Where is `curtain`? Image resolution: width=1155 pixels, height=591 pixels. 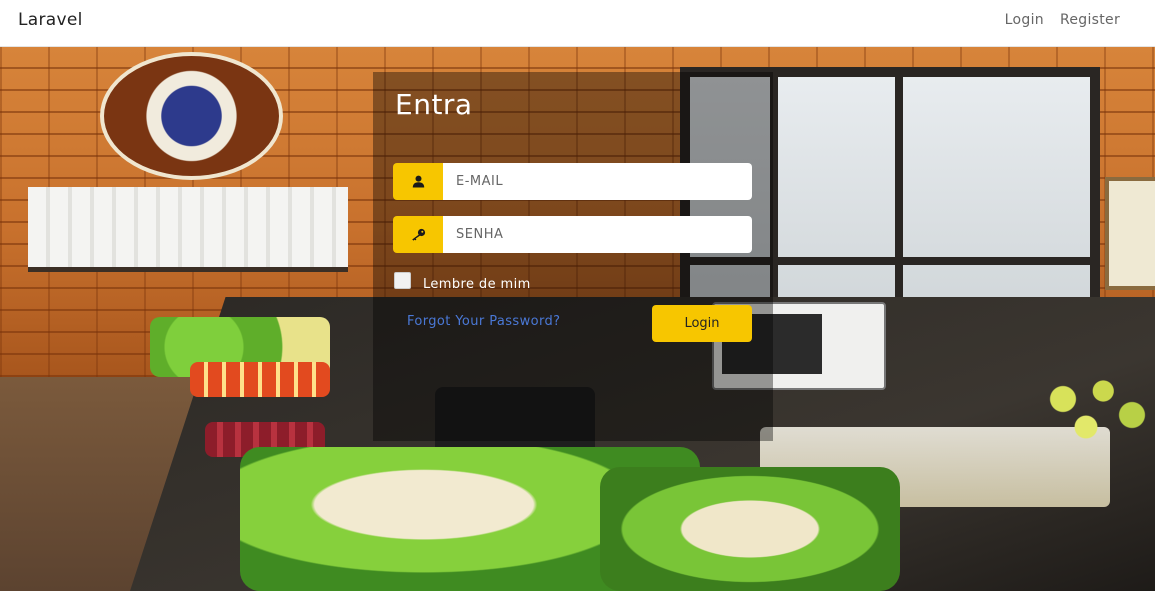
curtain is located at coordinates (188, 229).